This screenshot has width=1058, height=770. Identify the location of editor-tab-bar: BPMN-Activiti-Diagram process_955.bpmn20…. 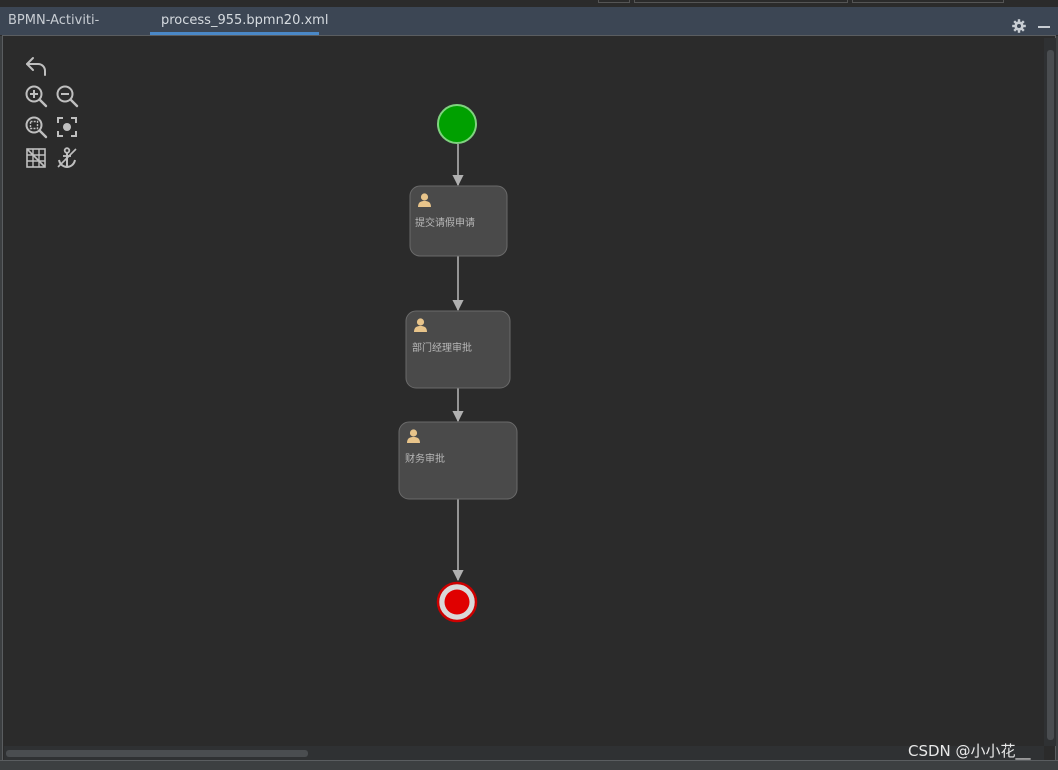
(529, 31).